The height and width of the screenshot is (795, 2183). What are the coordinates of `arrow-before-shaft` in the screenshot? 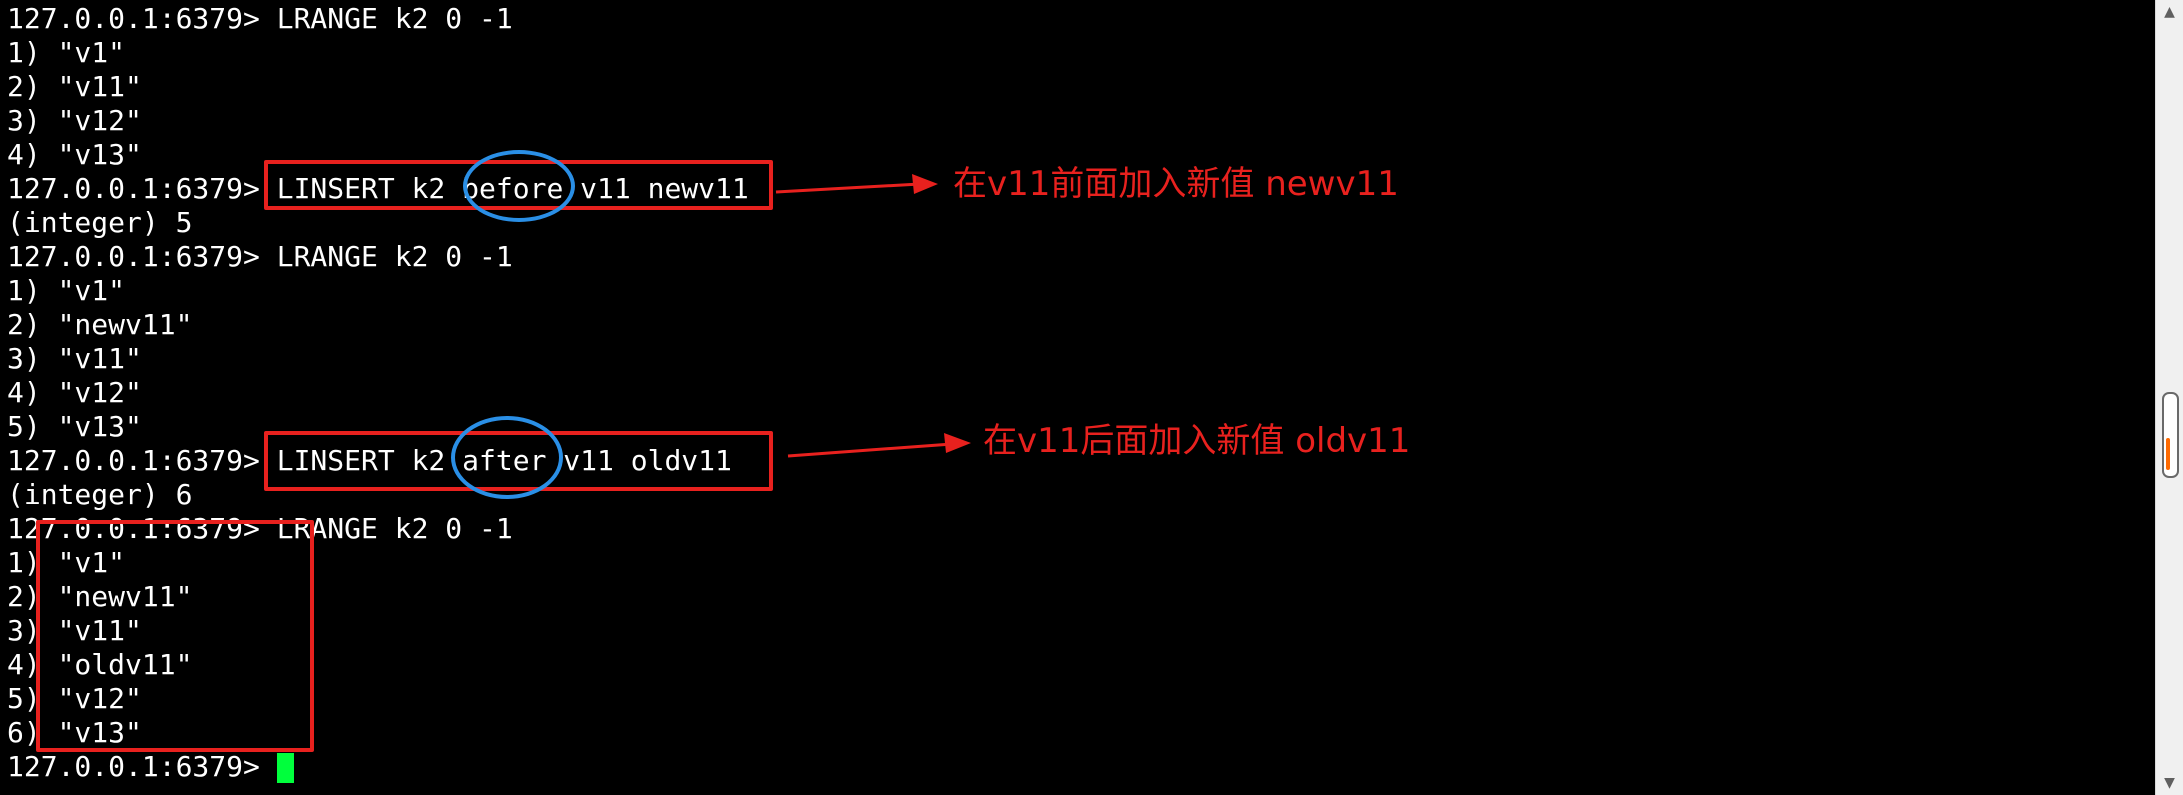 It's located at (848, 188).